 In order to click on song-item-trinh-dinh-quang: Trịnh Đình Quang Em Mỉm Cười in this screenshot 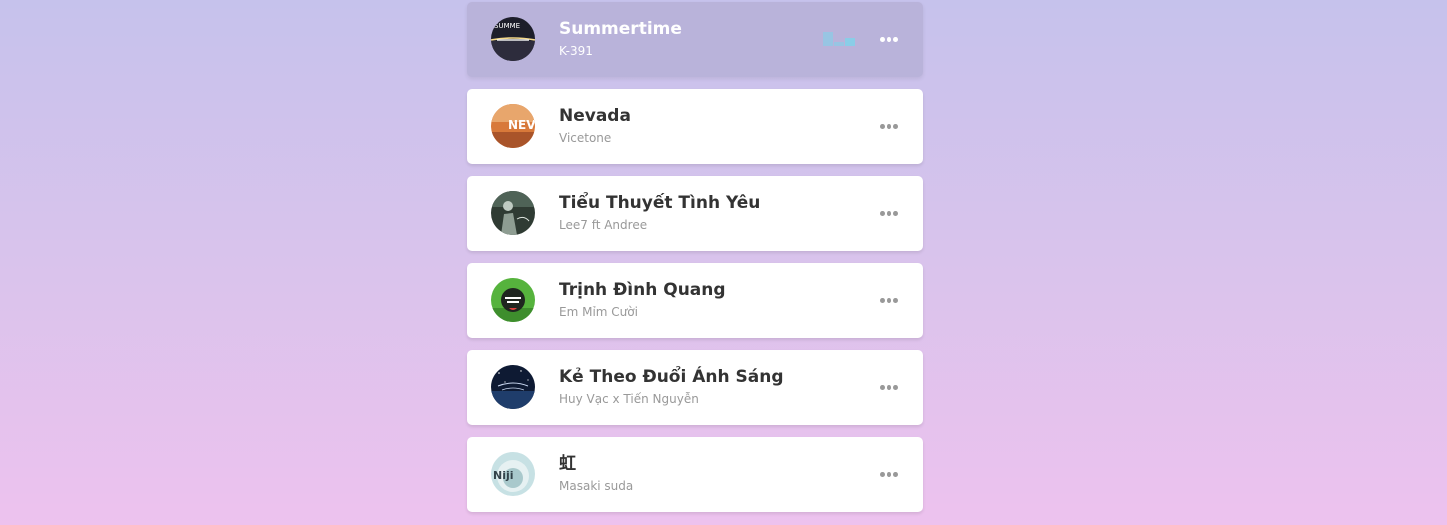, I will do `click(695, 300)`.